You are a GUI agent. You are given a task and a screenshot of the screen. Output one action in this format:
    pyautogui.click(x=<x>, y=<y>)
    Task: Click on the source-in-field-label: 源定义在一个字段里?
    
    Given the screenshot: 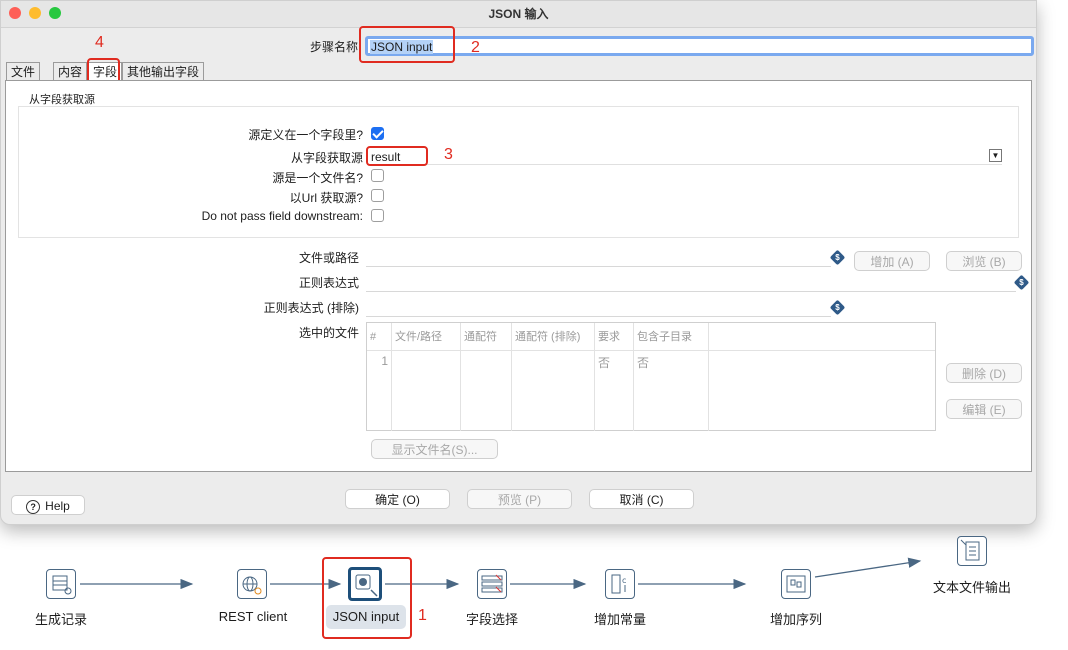 What is the action you would take?
    pyautogui.click(x=305, y=135)
    